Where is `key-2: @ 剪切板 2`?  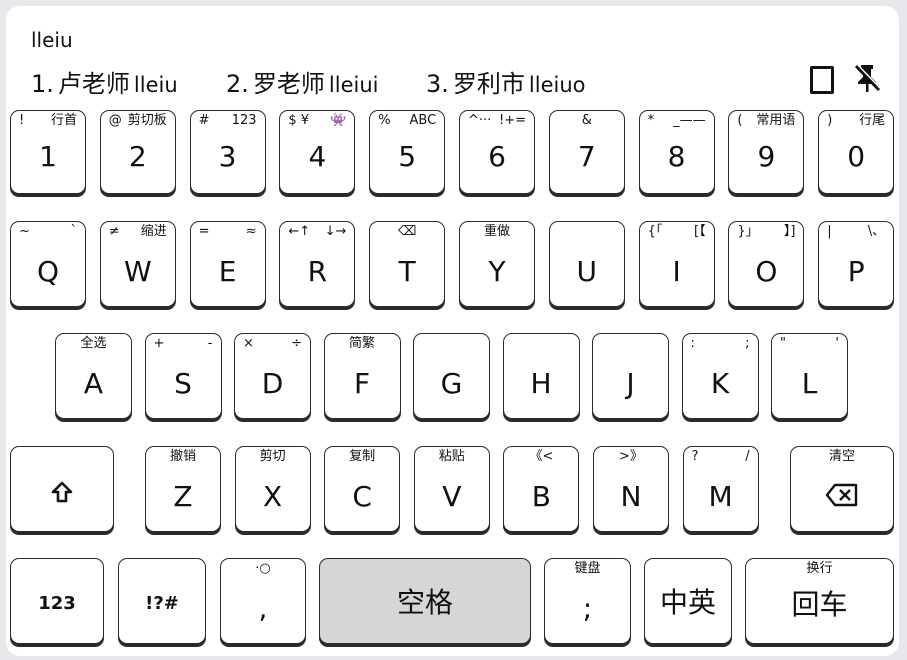 key-2: @ 剪切板 2 is located at coordinates (137, 152).